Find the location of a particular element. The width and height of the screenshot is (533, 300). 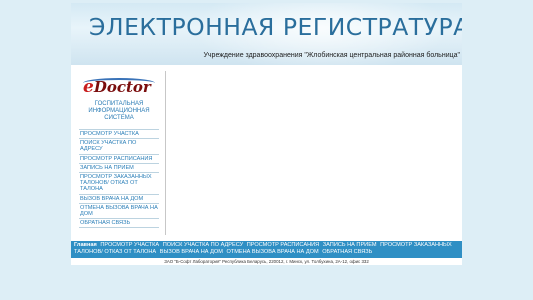

logo-swoosh-icon is located at coordinates (119, 83).